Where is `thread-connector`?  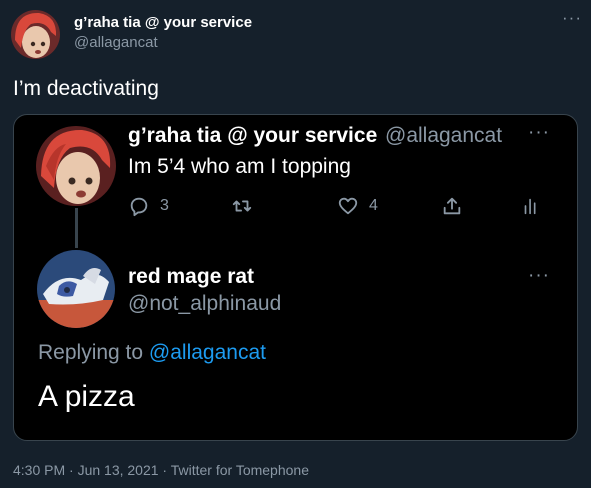 thread-connector is located at coordinates (76, 228).